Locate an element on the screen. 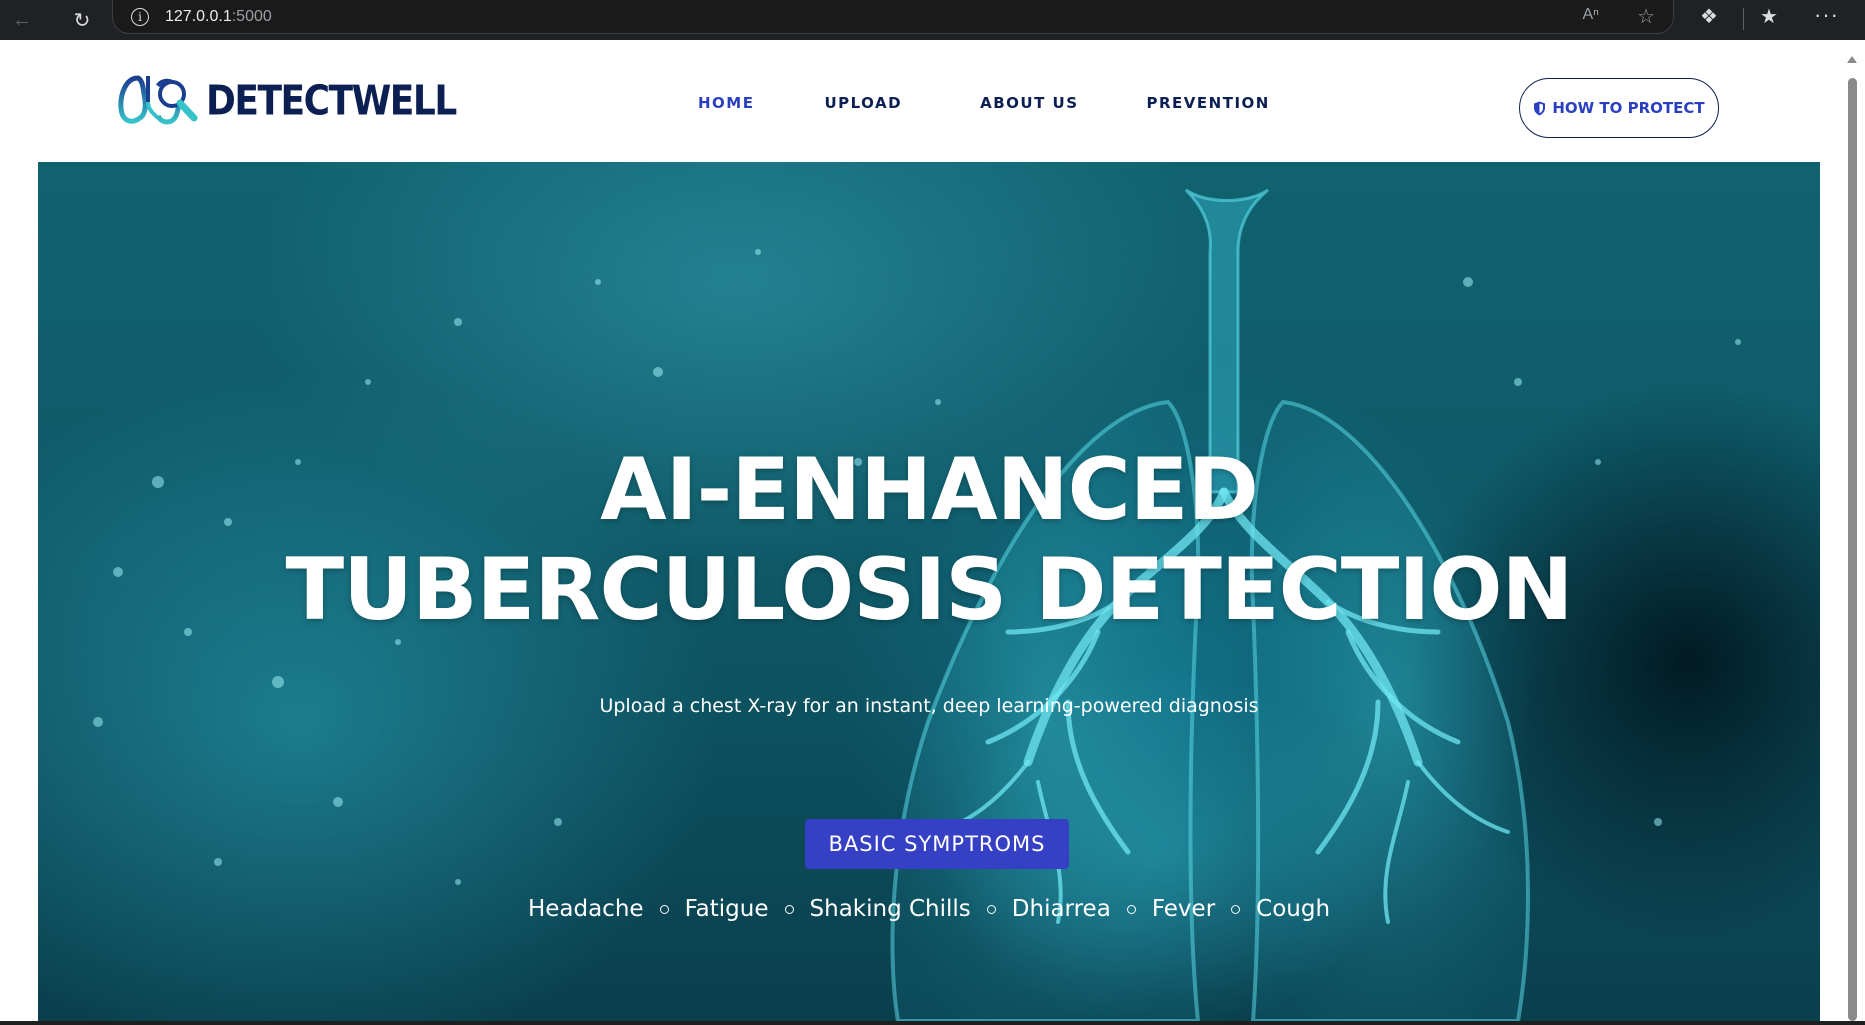 The width and height of the screenshot is (1865, 1025). read-aloud-icon: Aⁿ is located at coordinates (1590, 15).